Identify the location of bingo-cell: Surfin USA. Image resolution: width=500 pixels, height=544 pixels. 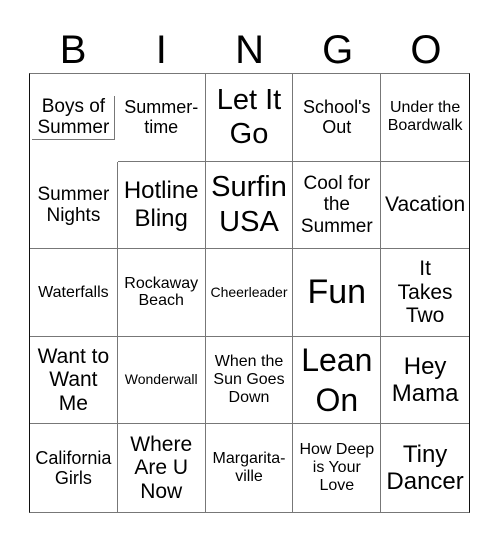
(249, 205).